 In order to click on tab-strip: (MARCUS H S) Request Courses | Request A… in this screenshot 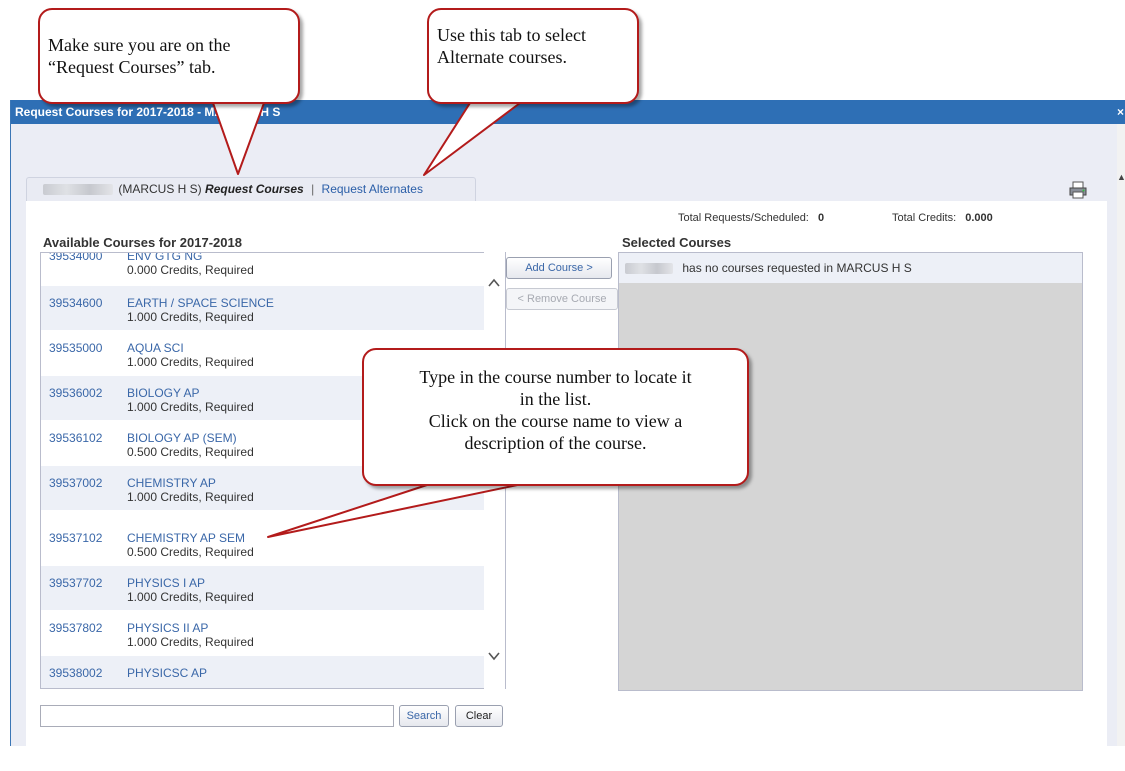, I will do `click(251, 189)`.